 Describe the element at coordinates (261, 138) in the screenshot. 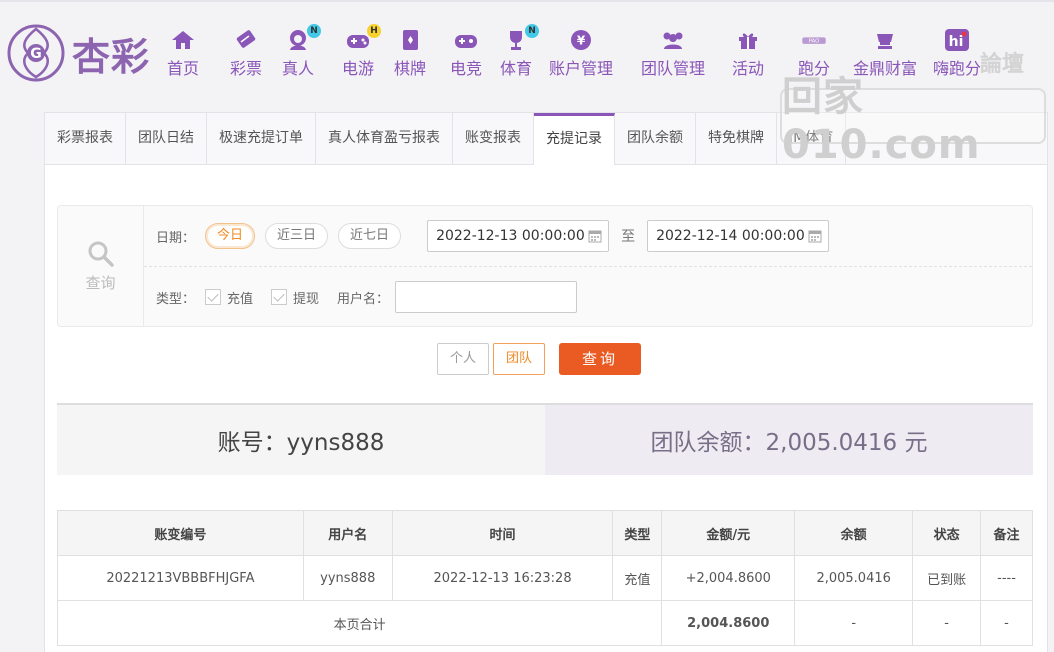

I see `tab-fast-orders: 极速充提订单` at that location.